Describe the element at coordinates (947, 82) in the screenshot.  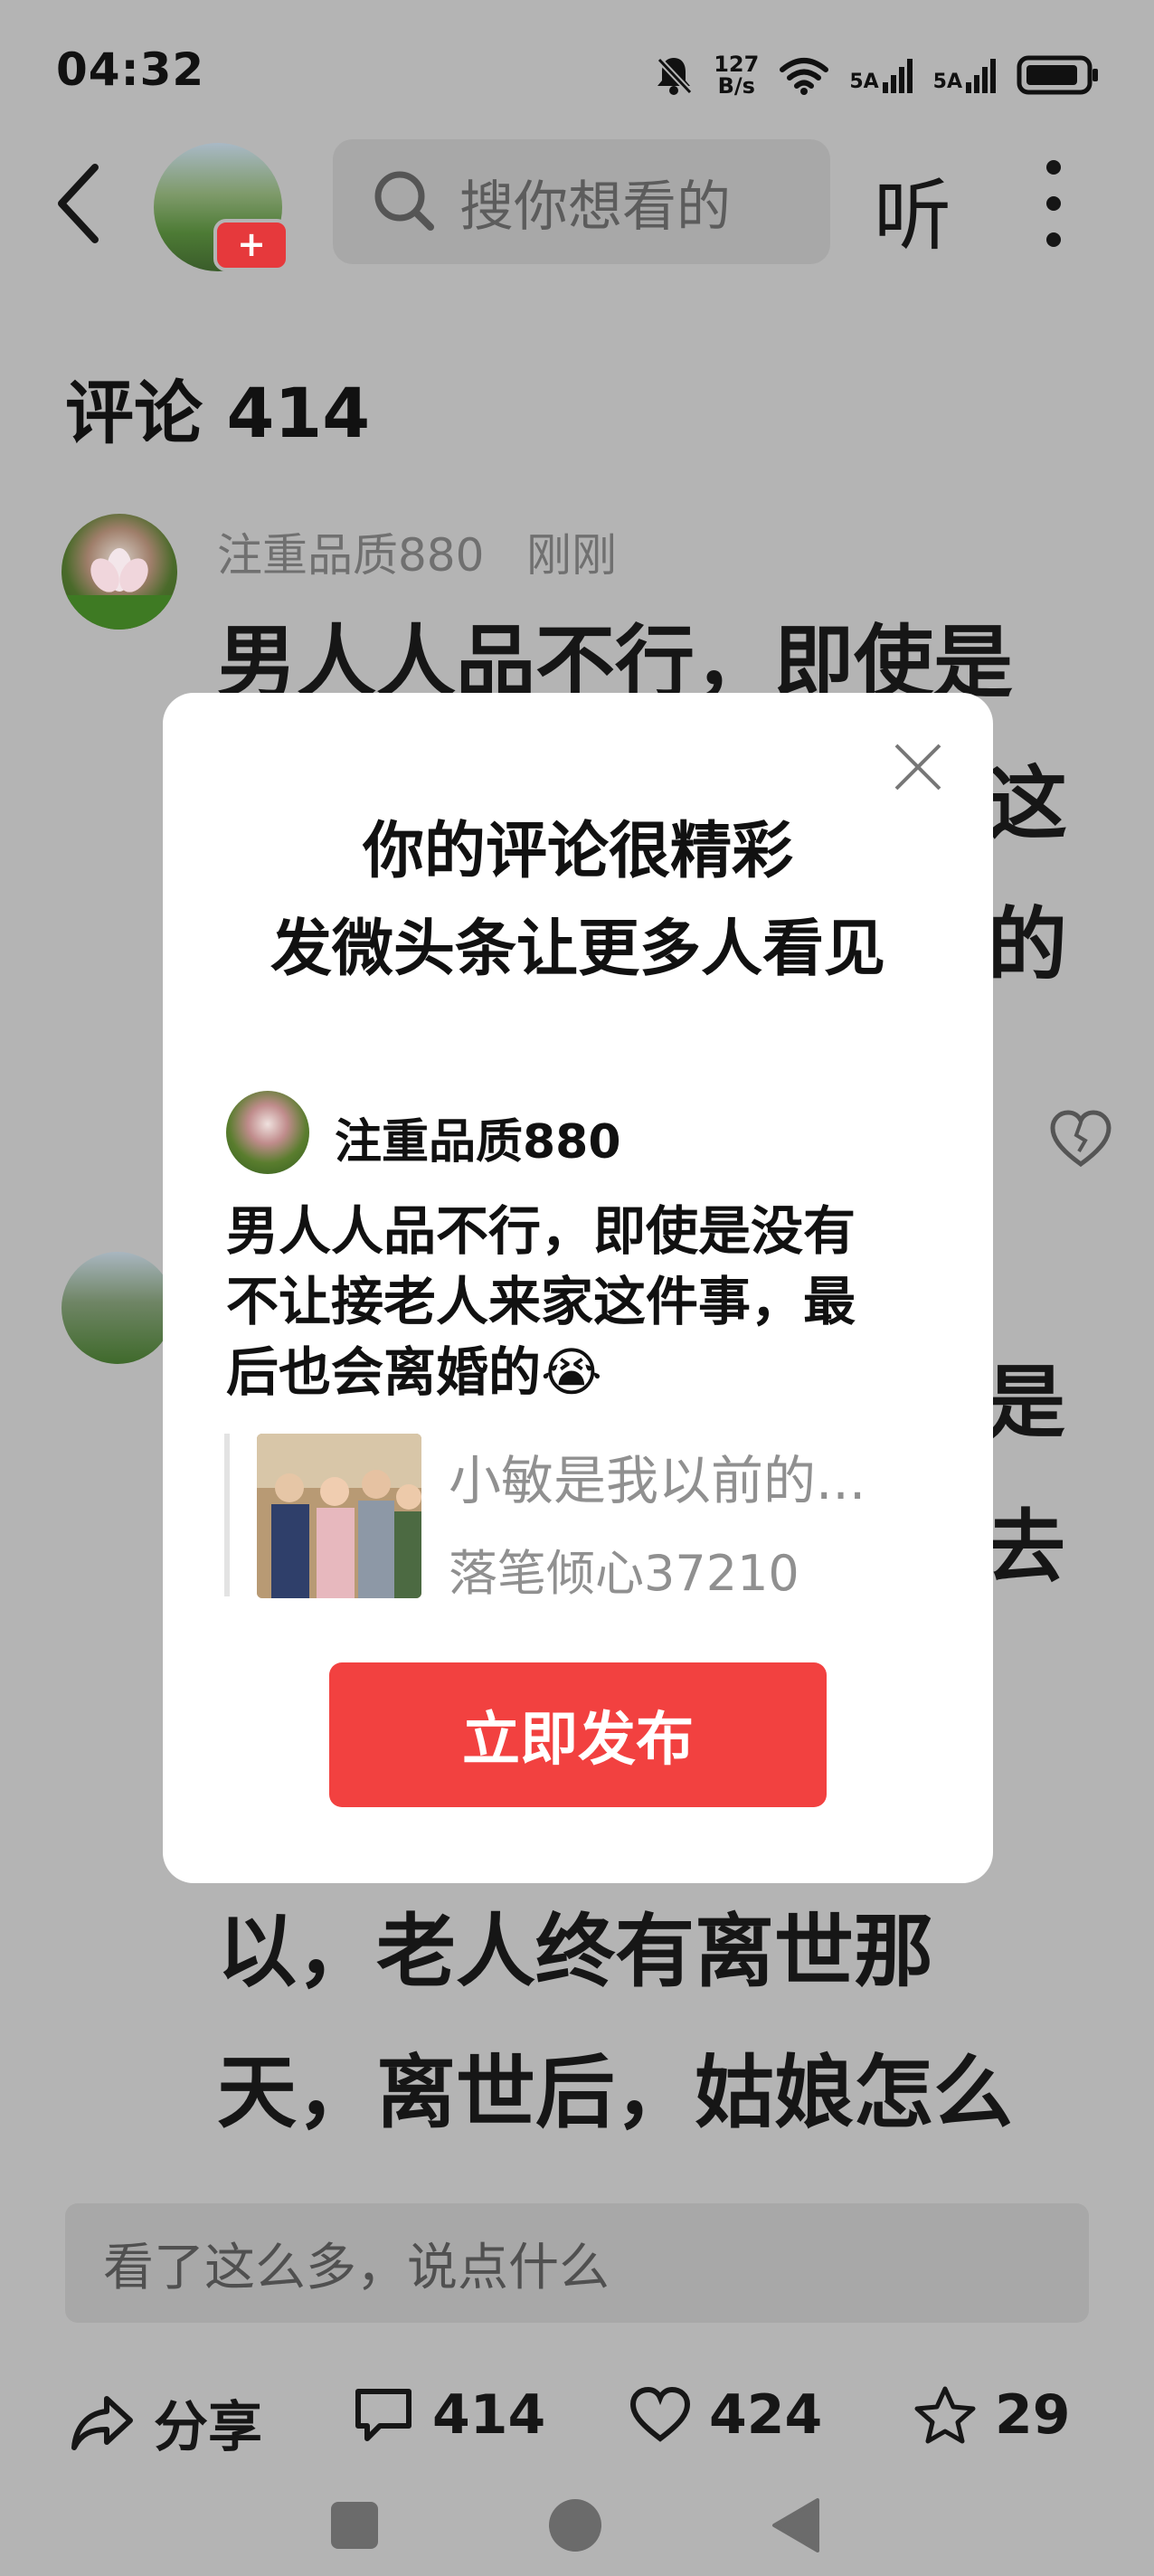
I see `sim2-label: 5A` at that location.